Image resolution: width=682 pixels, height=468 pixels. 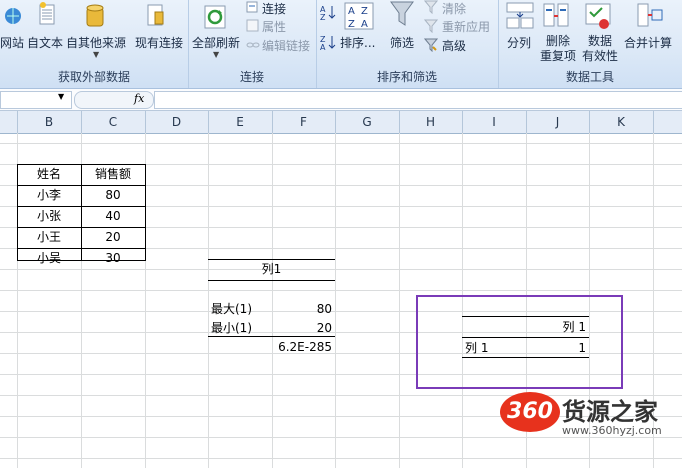 What do you see at coordinates (495, 348) in the screenshot?
I see `corr-row-label: 列 1` at bounding box center [495, 348].